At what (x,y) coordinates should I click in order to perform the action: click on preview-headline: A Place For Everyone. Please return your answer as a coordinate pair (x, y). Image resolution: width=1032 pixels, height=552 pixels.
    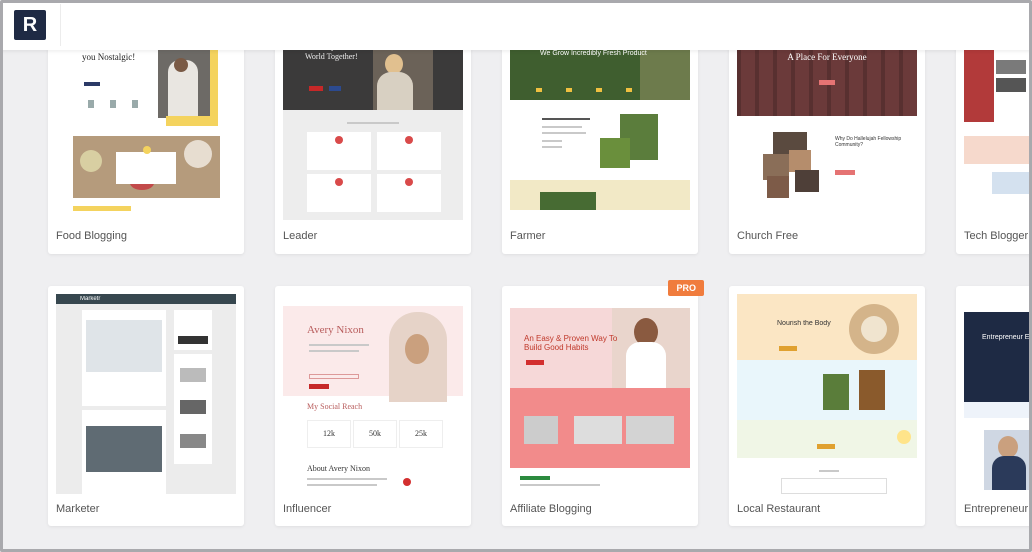
    Looking at the image, I should click on (827, 57).